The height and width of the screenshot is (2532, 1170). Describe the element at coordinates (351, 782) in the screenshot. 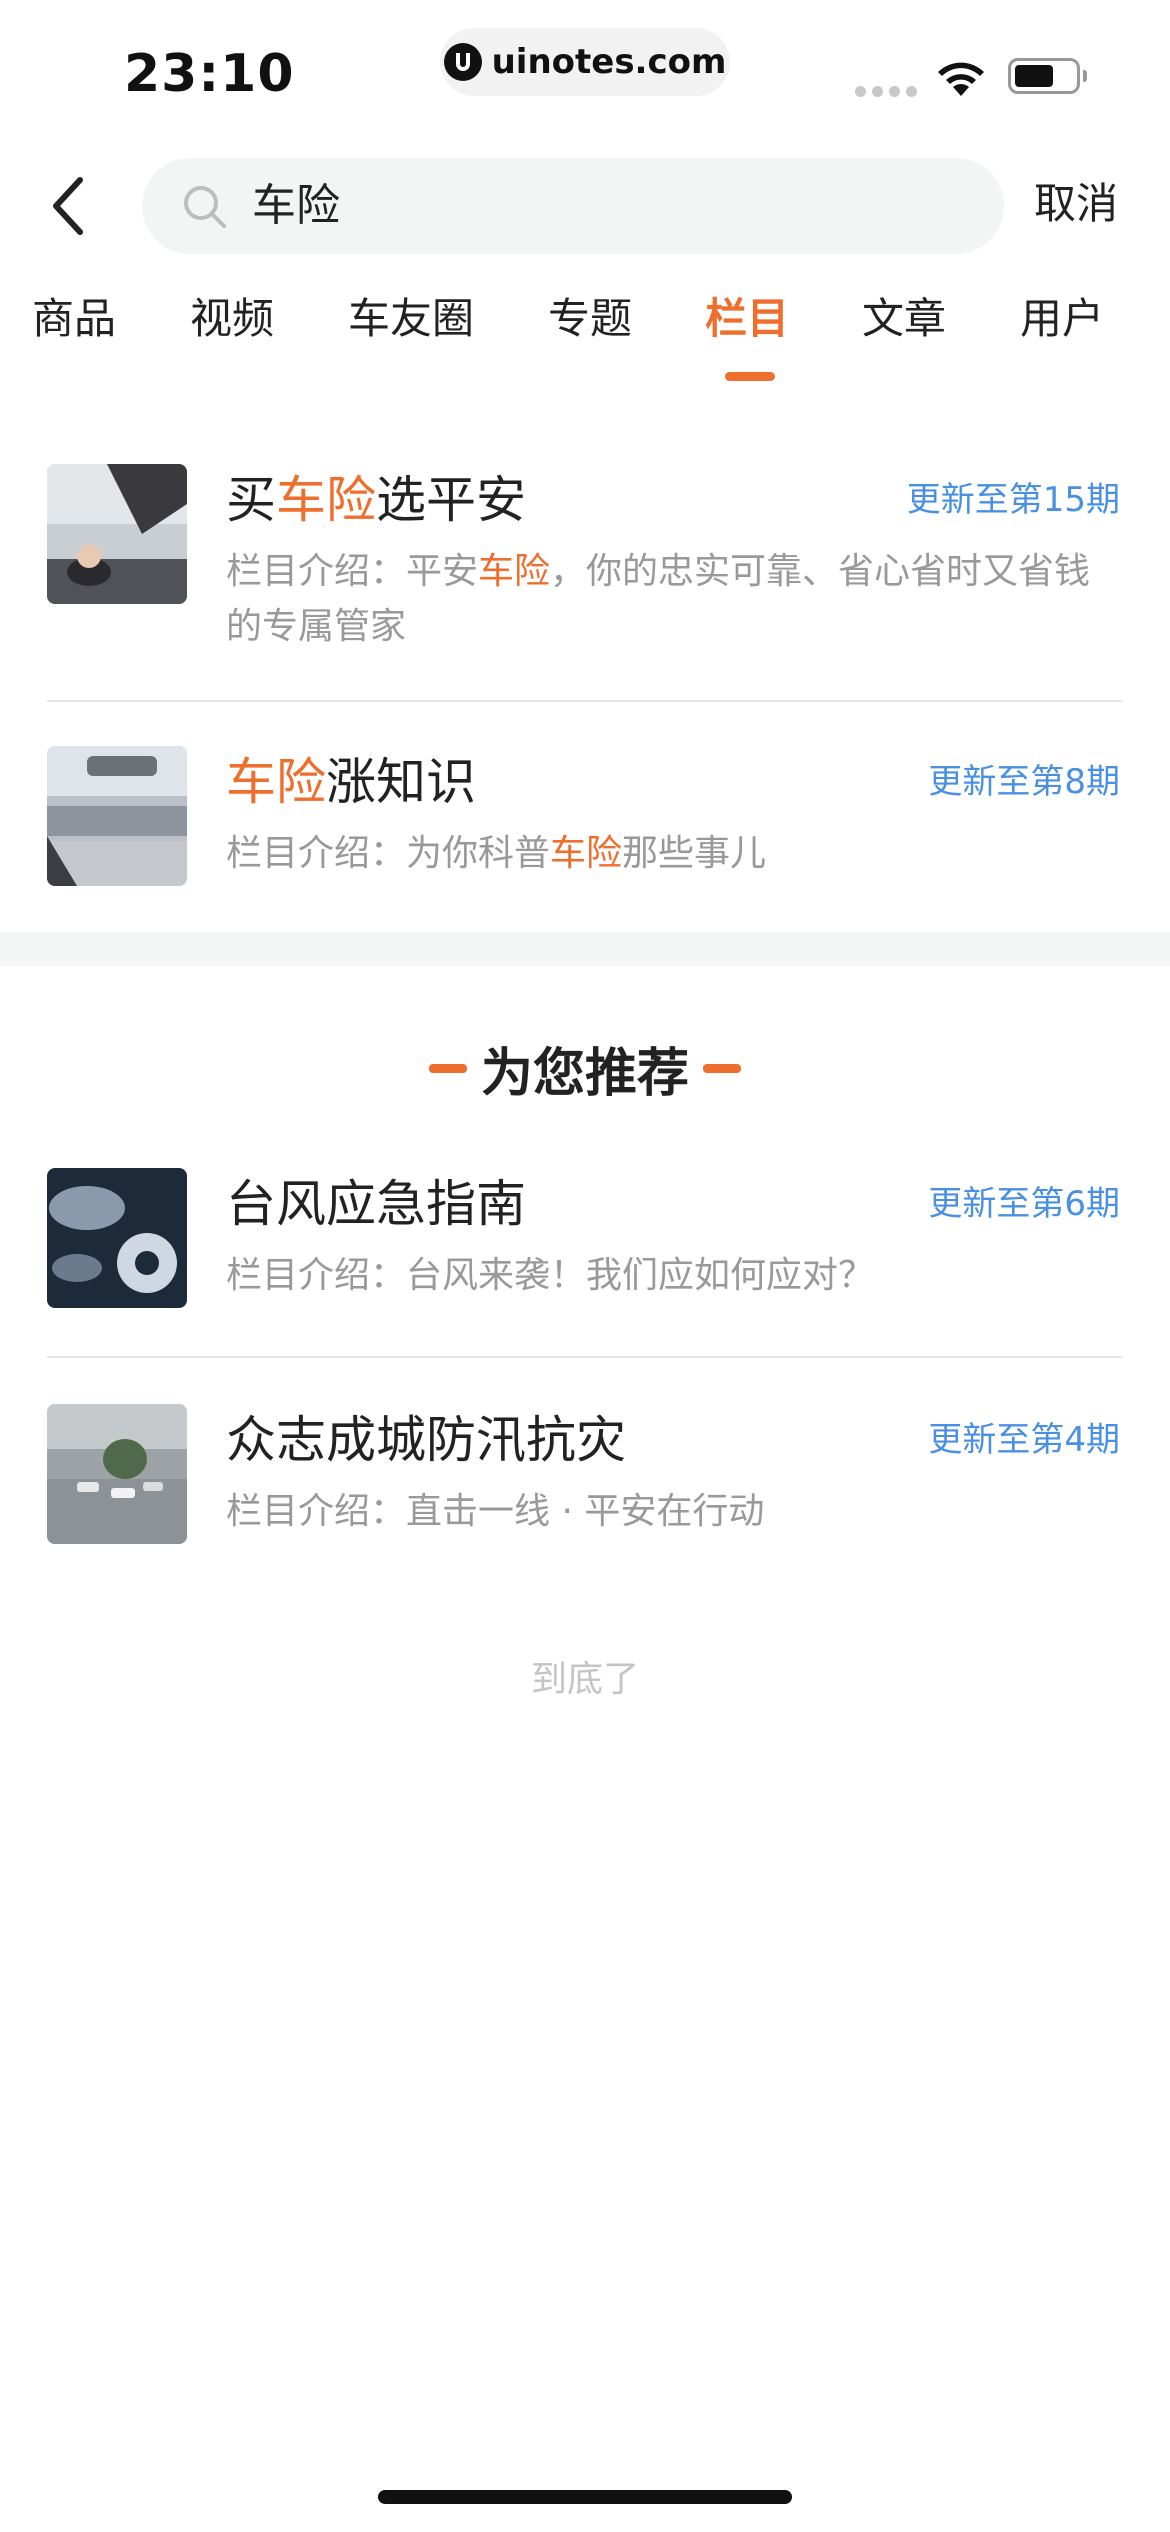

I see `column-title: 车险涨知识` at that location.